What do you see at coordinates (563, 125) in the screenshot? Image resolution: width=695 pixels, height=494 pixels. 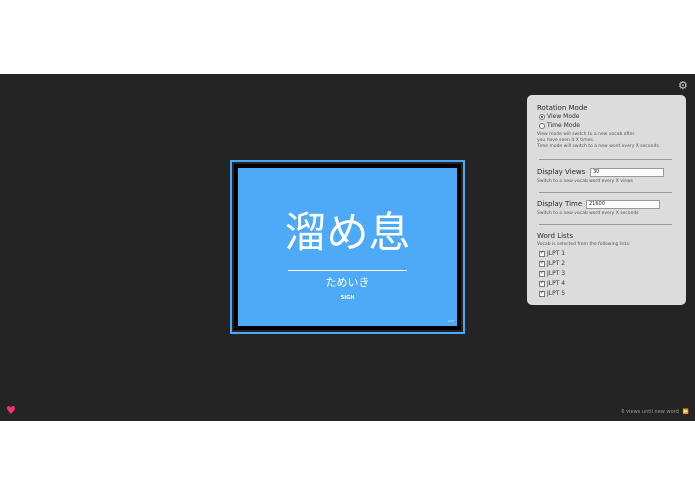 I see `time-mode-label: Time Mode` at bounding box center [563, 125].